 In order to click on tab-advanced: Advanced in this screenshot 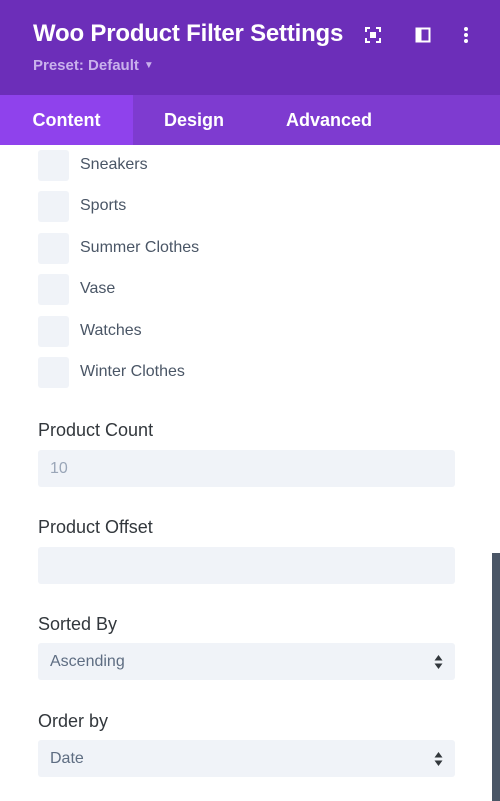, I will do `click(329, 120)`.